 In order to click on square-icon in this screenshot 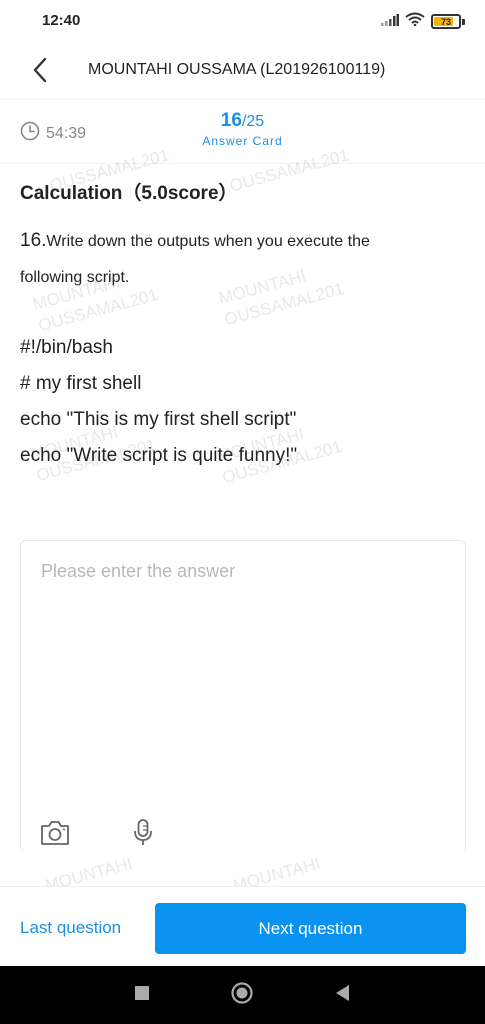, I will do `click(142, 995)`.